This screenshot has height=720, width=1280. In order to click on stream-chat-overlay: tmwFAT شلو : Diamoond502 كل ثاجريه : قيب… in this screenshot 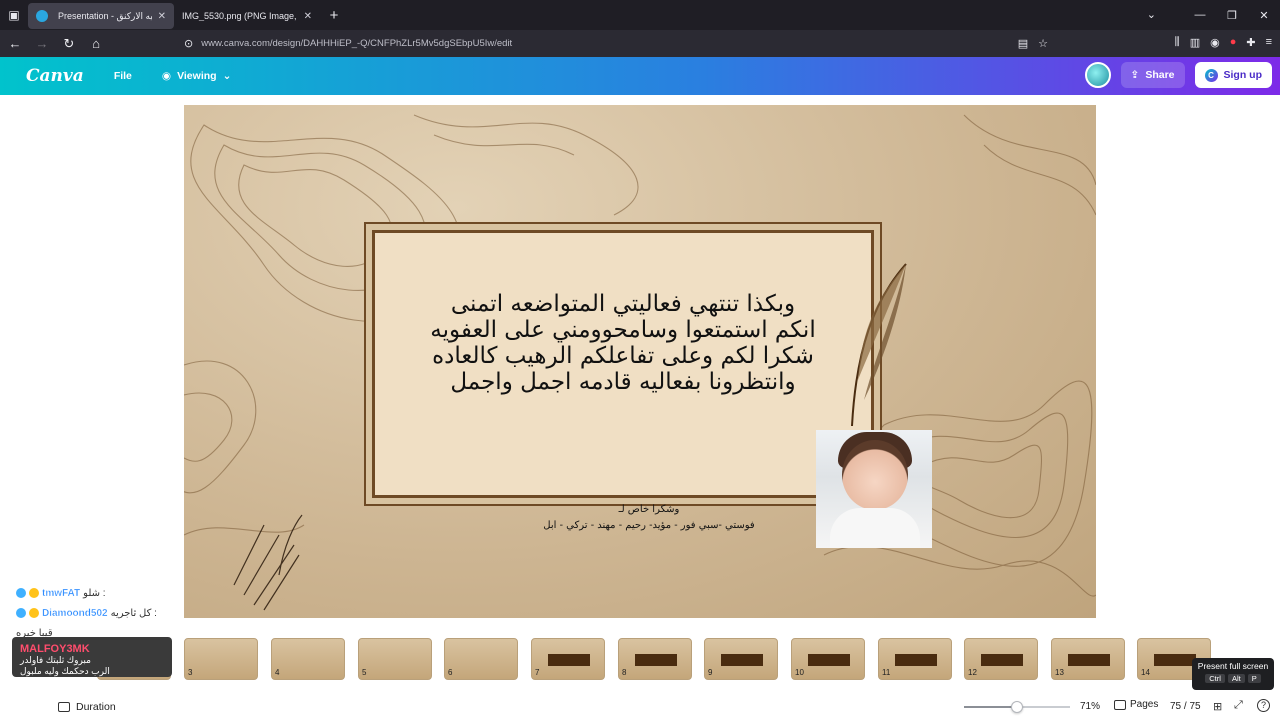, I will do `click(101, 613)`.